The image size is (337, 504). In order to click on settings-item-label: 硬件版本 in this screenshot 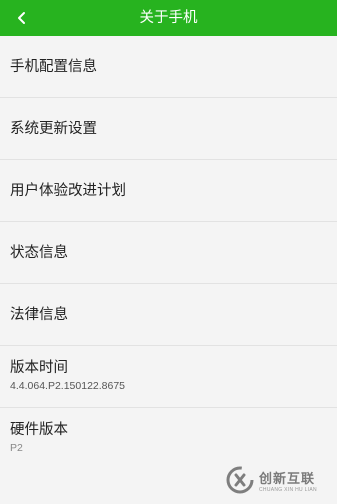, I will do `click(39, 430)`.